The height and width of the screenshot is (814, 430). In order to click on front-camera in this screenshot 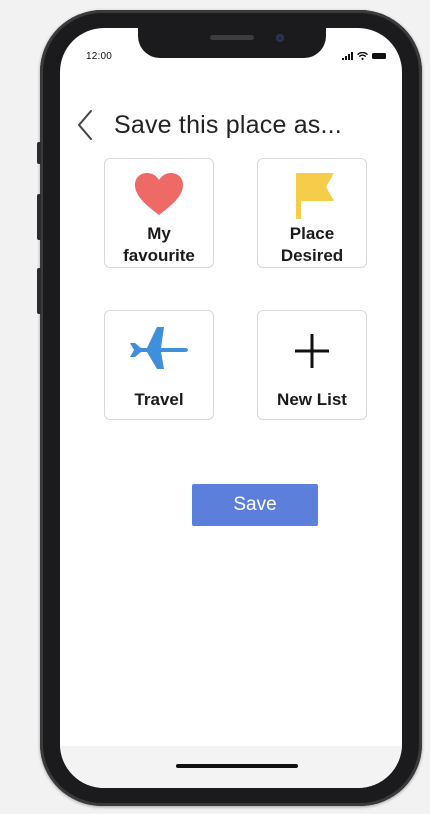, I will do `click(280, 38)`.